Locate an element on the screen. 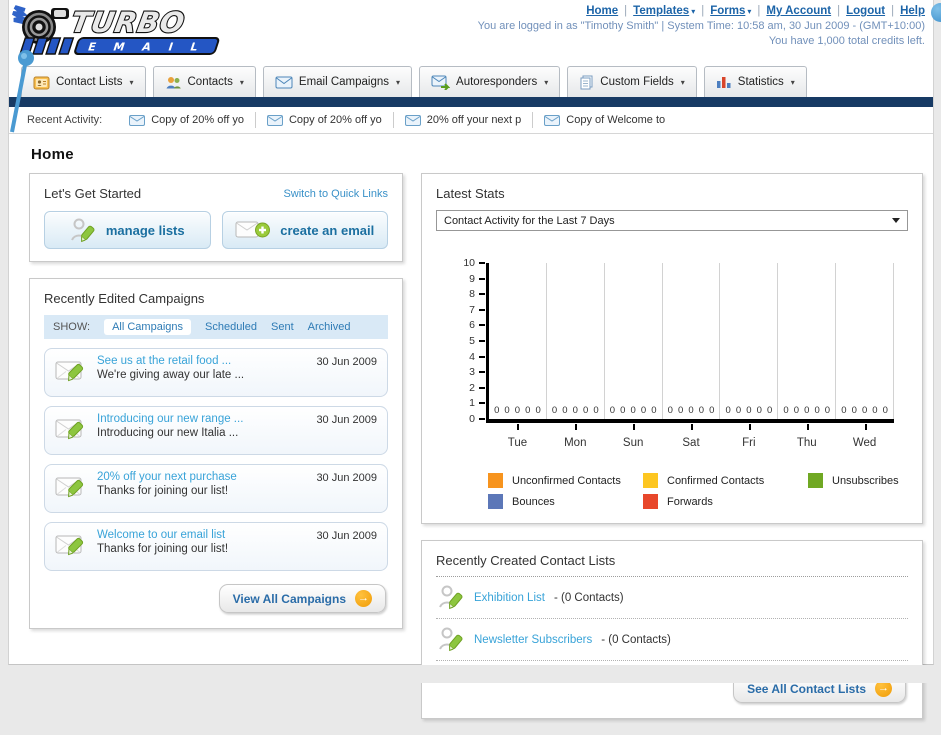  filter-all-campaigns: All Campaigns is located at coordinates (147, 327).